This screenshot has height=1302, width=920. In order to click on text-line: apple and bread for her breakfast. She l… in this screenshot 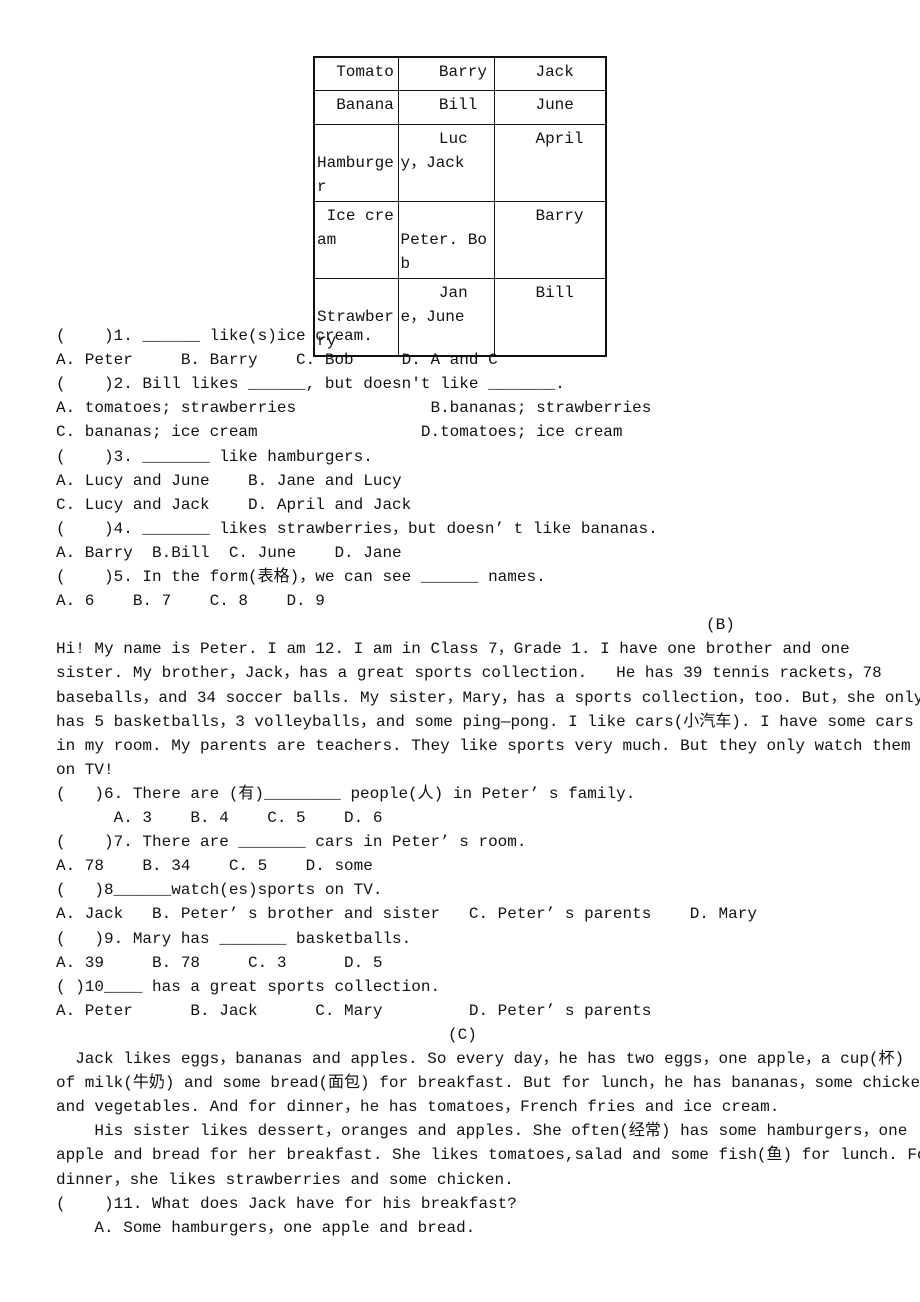, I will do `click(488, 1155)`.